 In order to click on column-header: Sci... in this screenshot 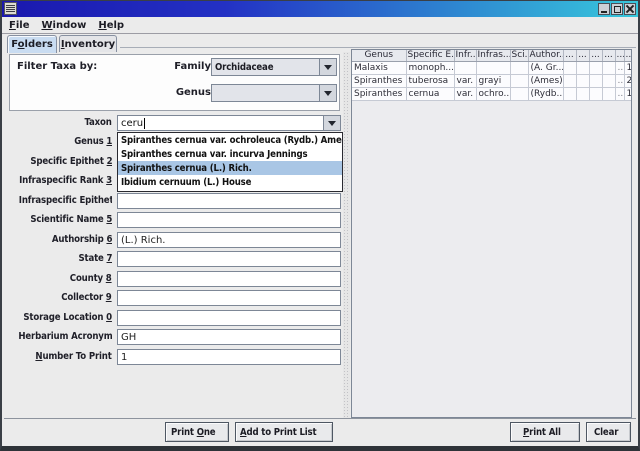, I will do `click(519, 56)`.